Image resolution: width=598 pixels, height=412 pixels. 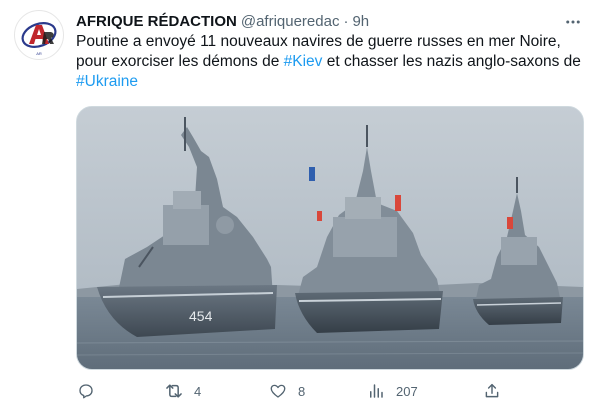 I want to click on svg-text: AR, so click(x=39, y=53).